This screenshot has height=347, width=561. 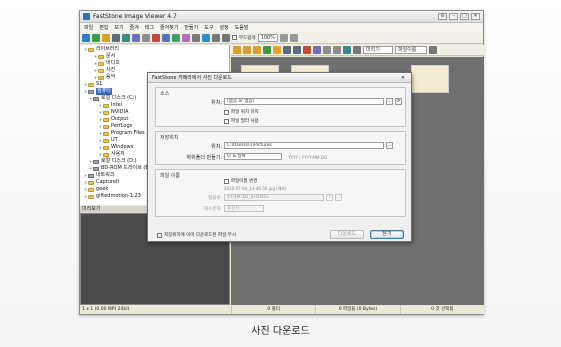 I want to click on tree-item-label: 로컬 디스크 (C:), so click(x=119, y=98).